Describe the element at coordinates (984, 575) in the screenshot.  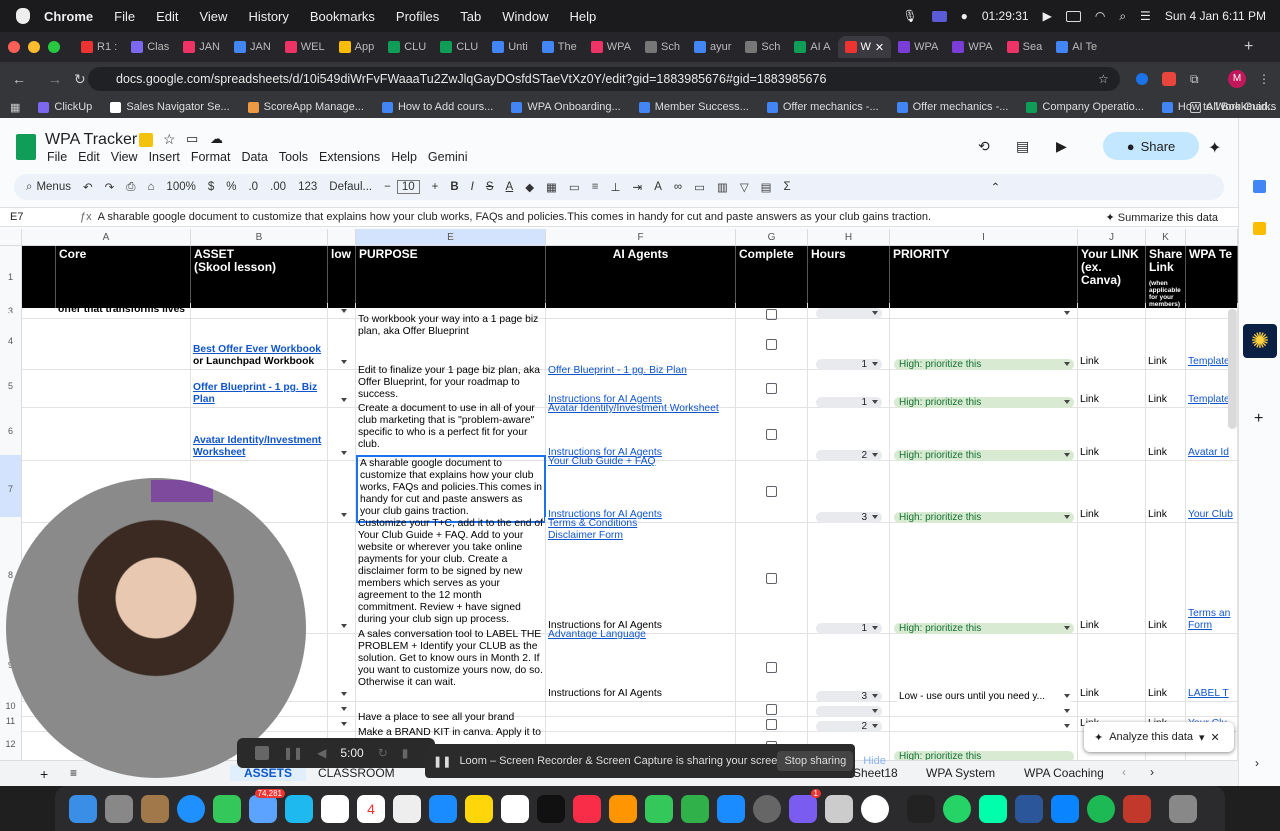
I see `cell-priority` at that location.